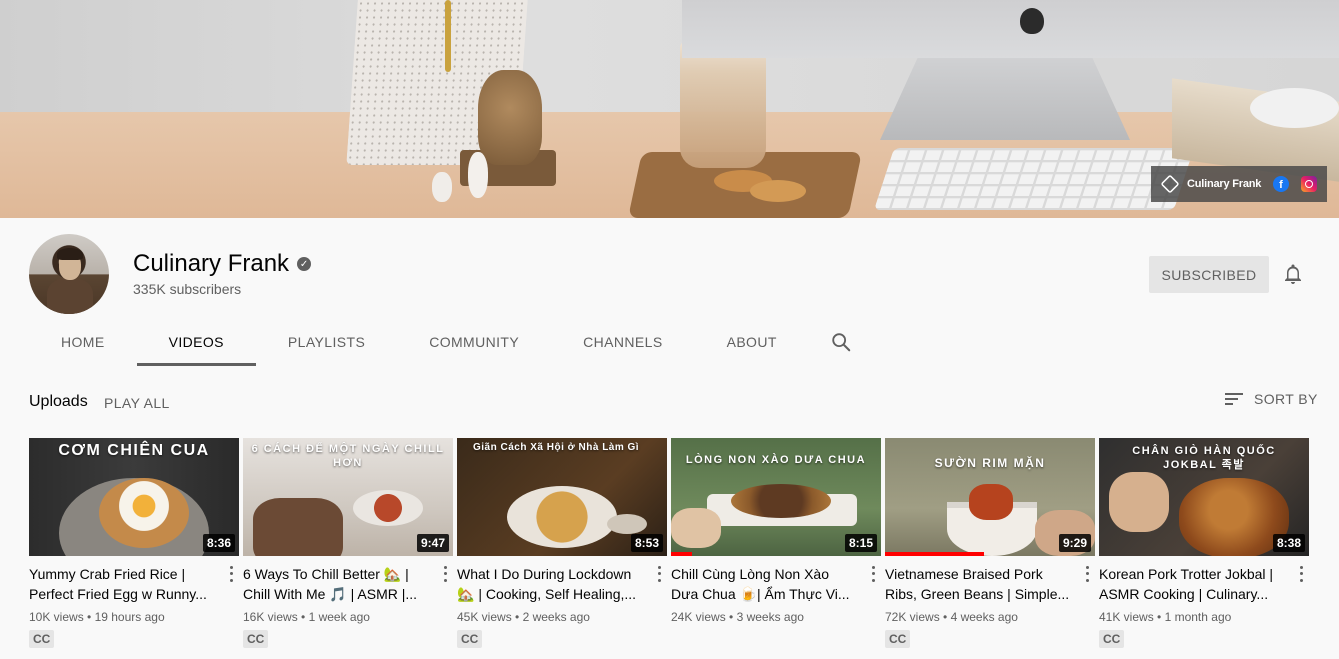  What do you see at coordinates (1286, 399) in the screenshot?
I see `sort-by-label: SORT BY` at bounding box center [1286, 399].